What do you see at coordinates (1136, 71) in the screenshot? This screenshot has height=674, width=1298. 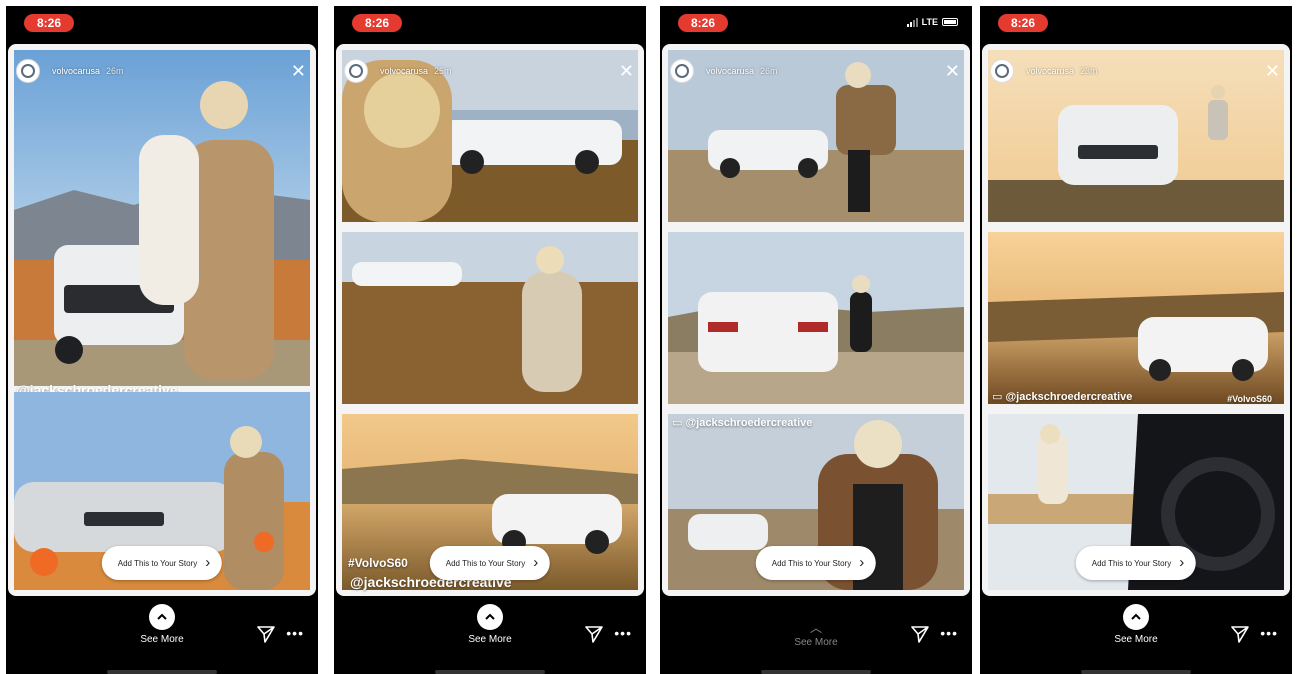 I see `story-header: volvocarusa 23m ✕` at bounding box center [1136, 71].